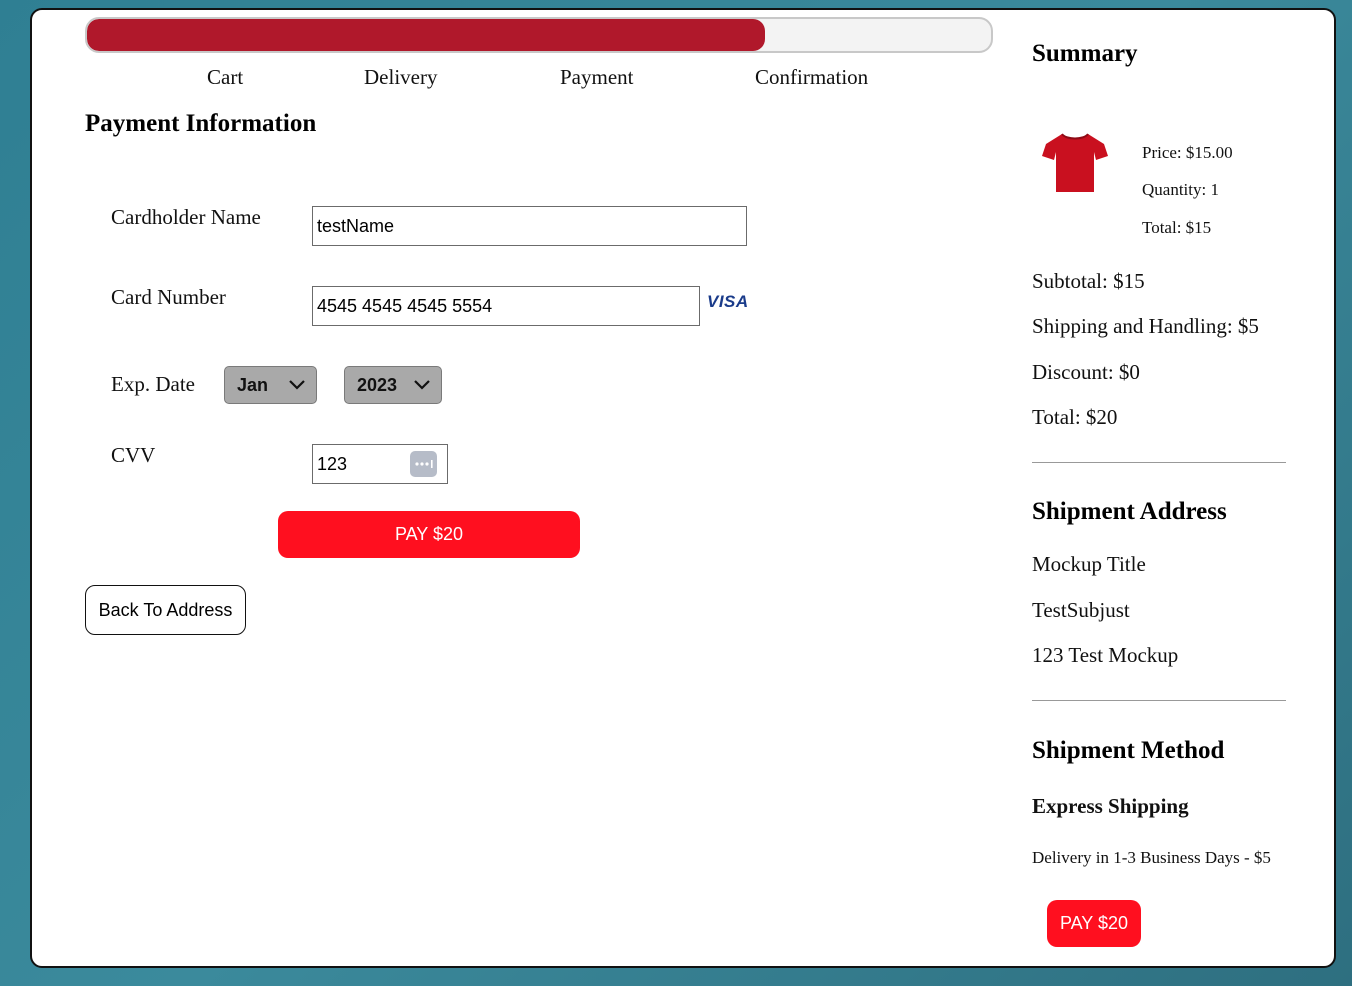  Describe the element at coordinates (1129, 511) in the screenshot. I see `shipment-address-title: Shipment Address` at that location.